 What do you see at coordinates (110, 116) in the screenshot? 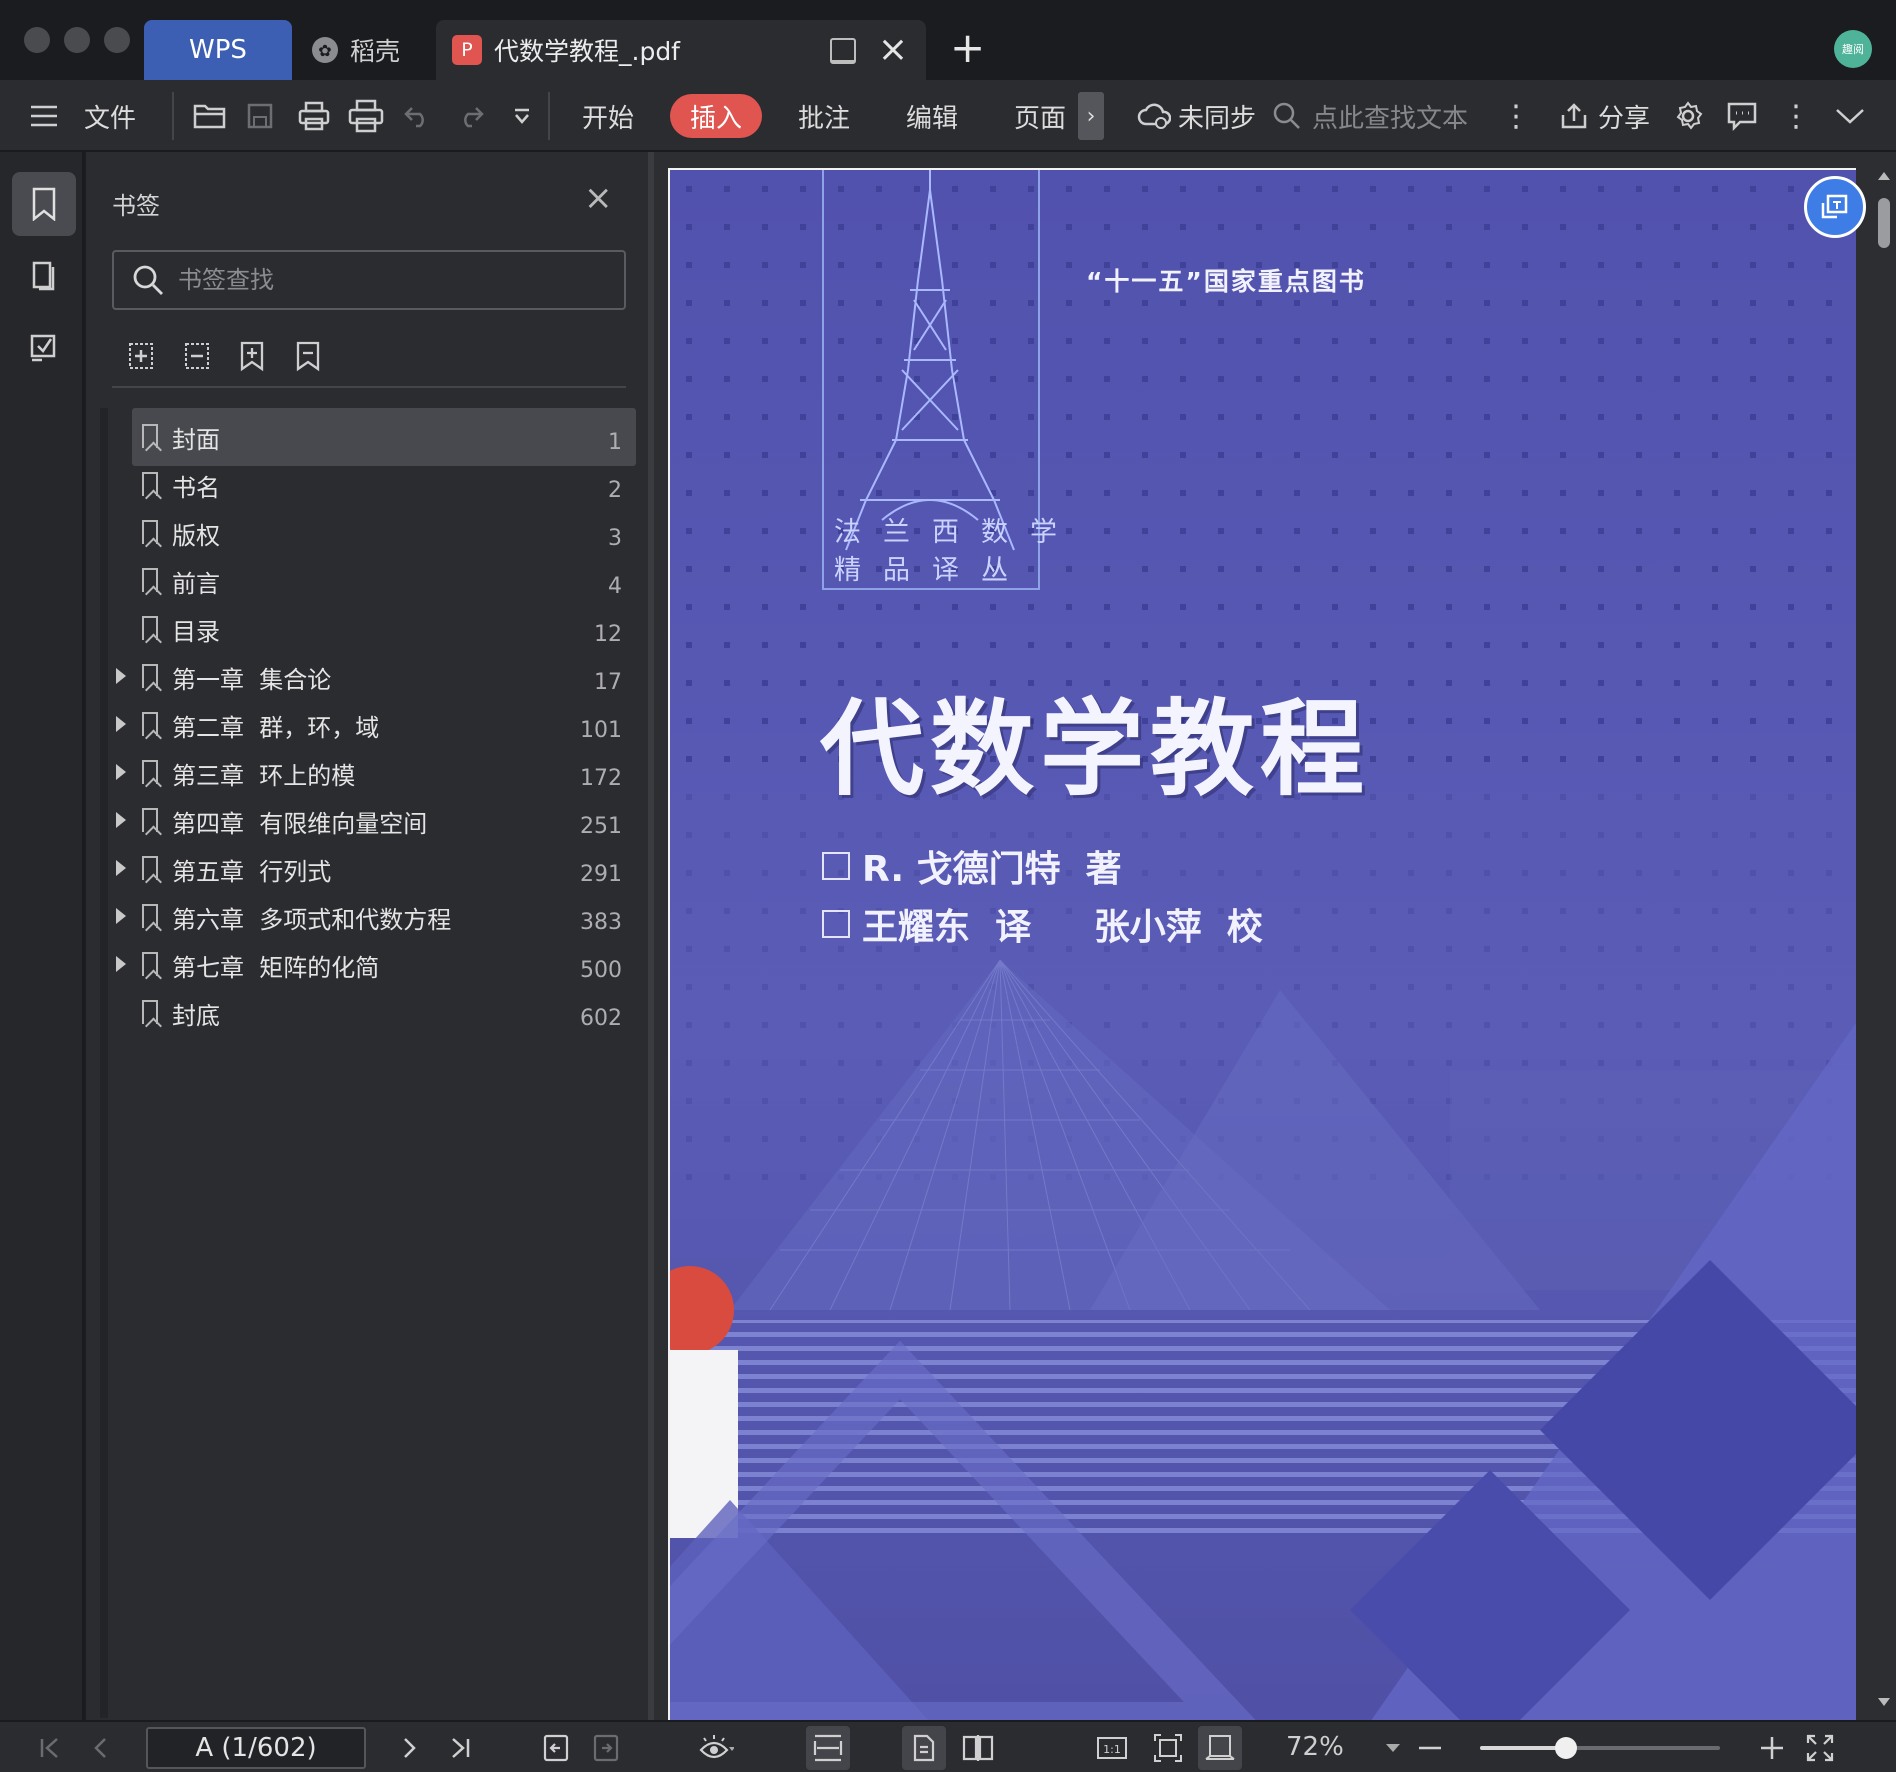
I see `file-menu: 文件` at bounding box center [110, 116].